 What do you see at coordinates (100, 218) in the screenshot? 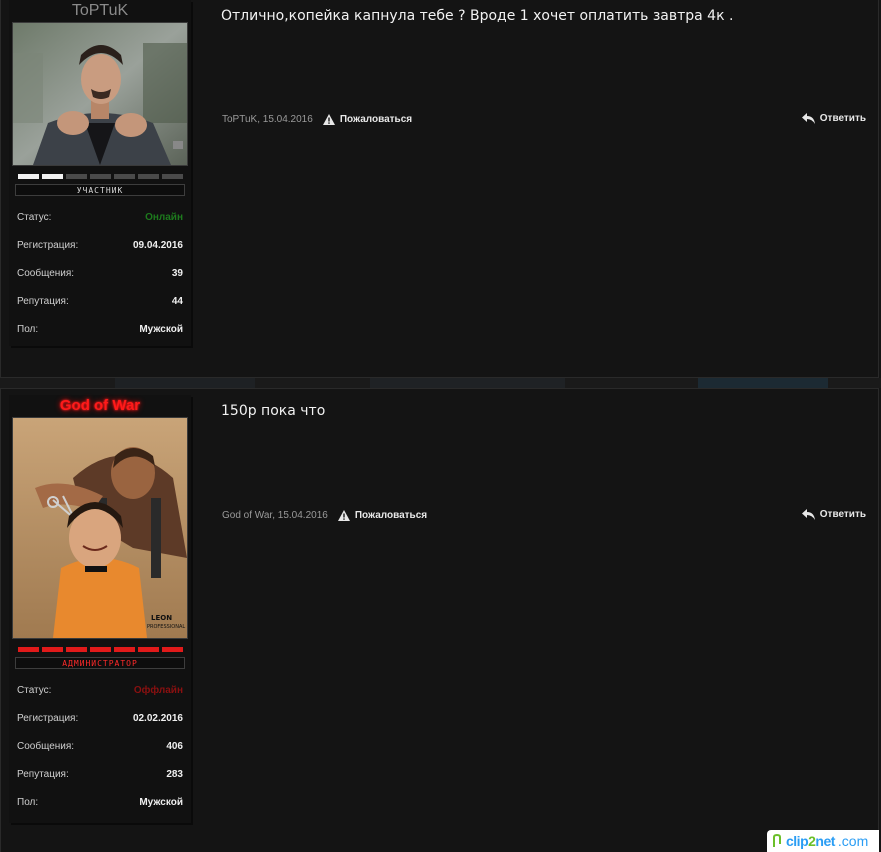
I see `stat-status: Статус: Онлайн` at bounding box center [100, 218].